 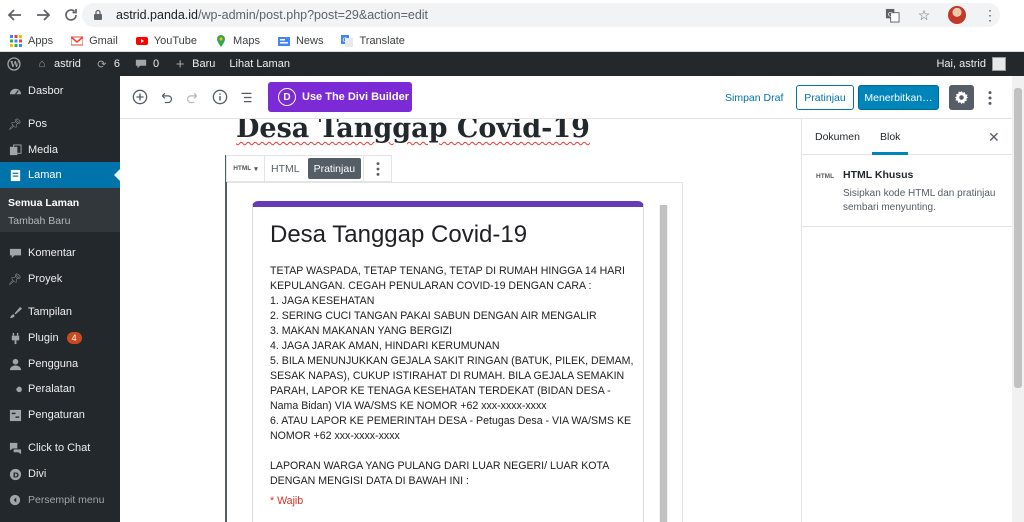 I want to click on view-page-link: Lihat Laman, so click(x=259, y=64).